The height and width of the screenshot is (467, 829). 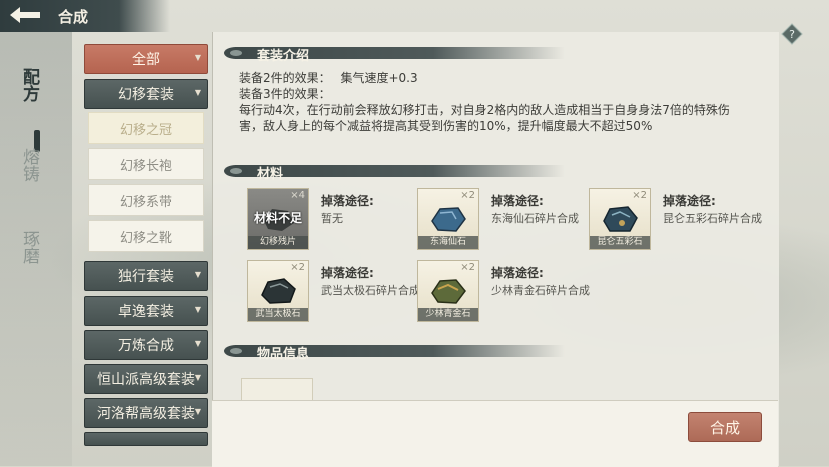 What do you see at coordinates (379, 78) in the screenshot?
I see `effect-value: 集气速度+0.3` at bounding box center [379, 78].